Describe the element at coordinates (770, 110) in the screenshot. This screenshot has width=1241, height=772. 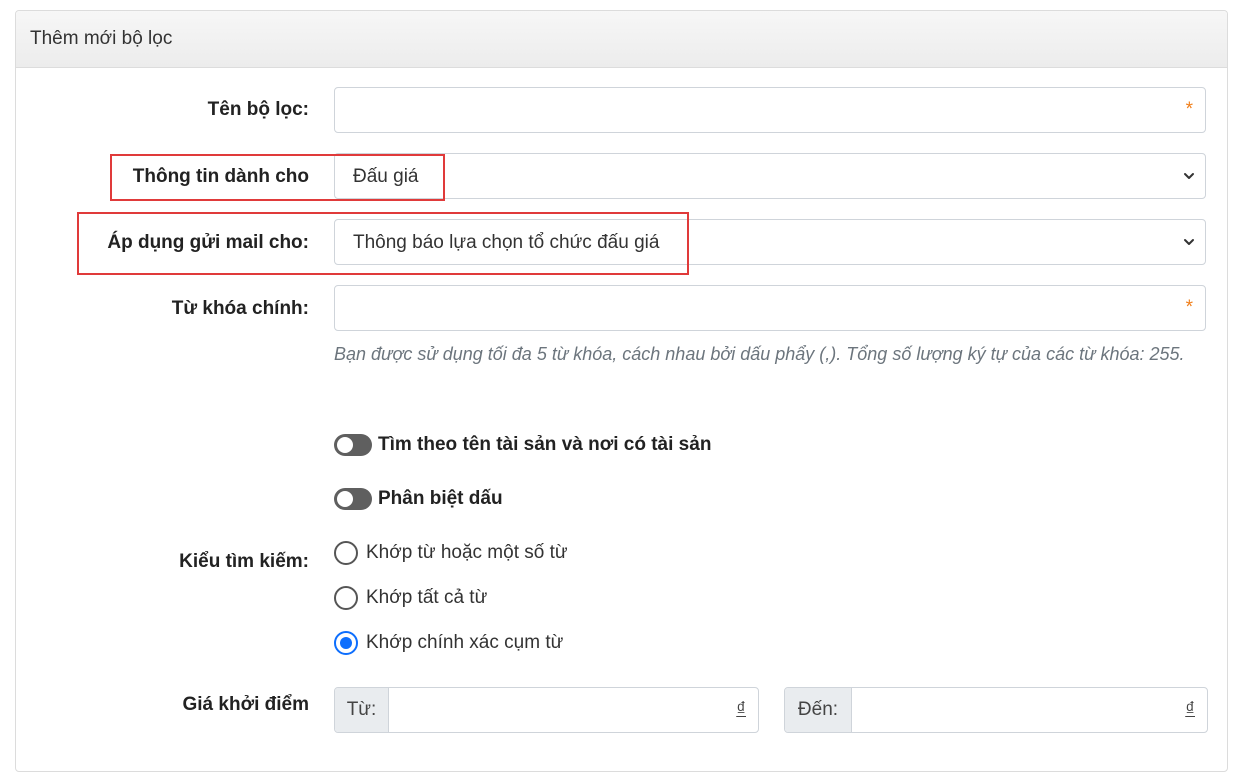
I see `filter-name-input: *` at that location.